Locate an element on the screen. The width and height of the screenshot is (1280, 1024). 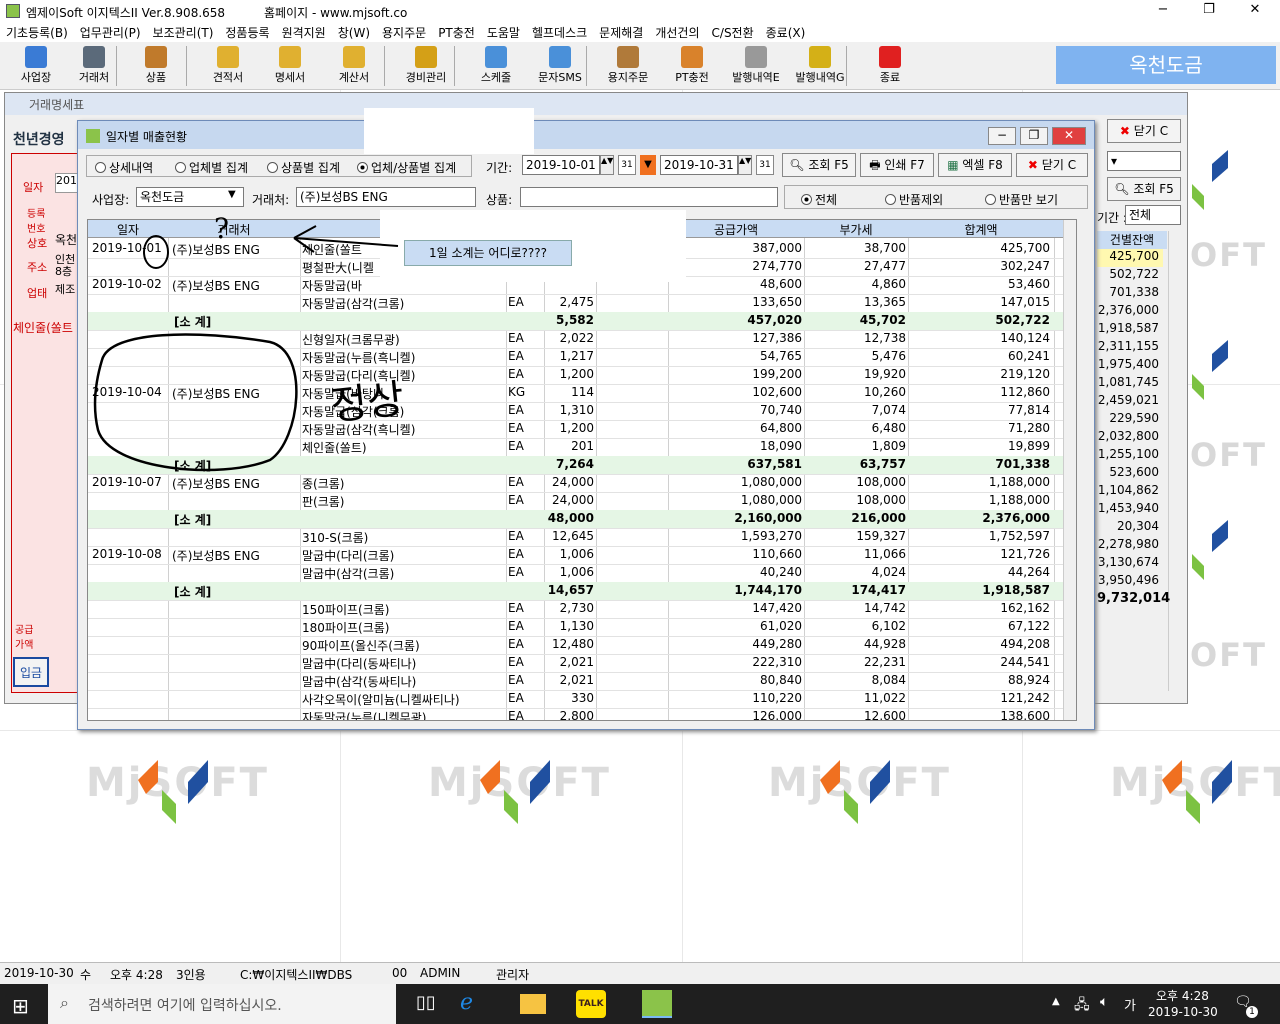
invoice-close-button: ✖ 닫기 C is located at coordinates (1144, 131).